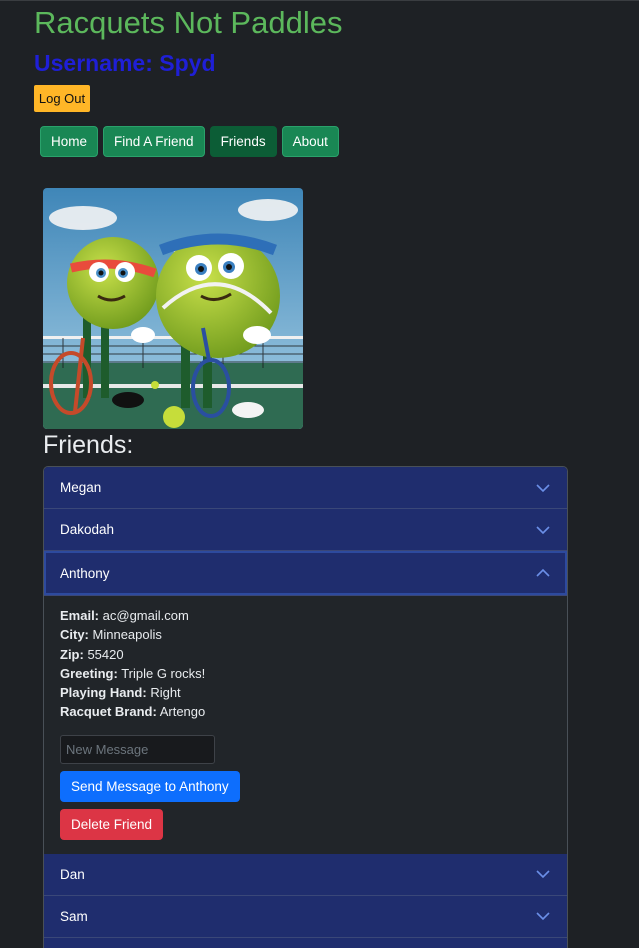 Image resolution: width=639 pixels, height=948 pixels. I want to click on chevron-up-icon, so click(543, 572).